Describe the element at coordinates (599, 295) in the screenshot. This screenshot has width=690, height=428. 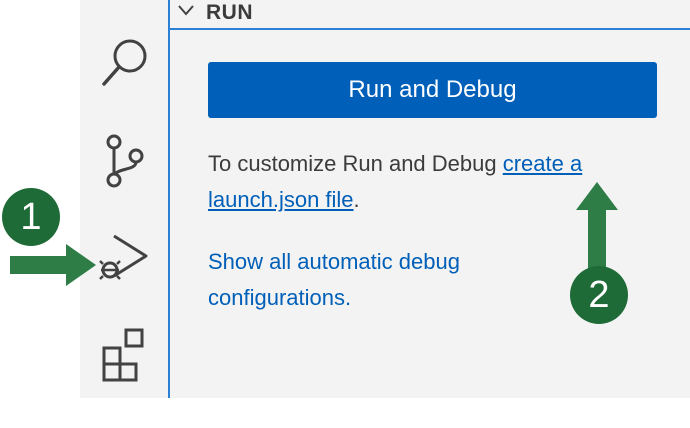
I see `annotation-badge-2: 2` at that location.